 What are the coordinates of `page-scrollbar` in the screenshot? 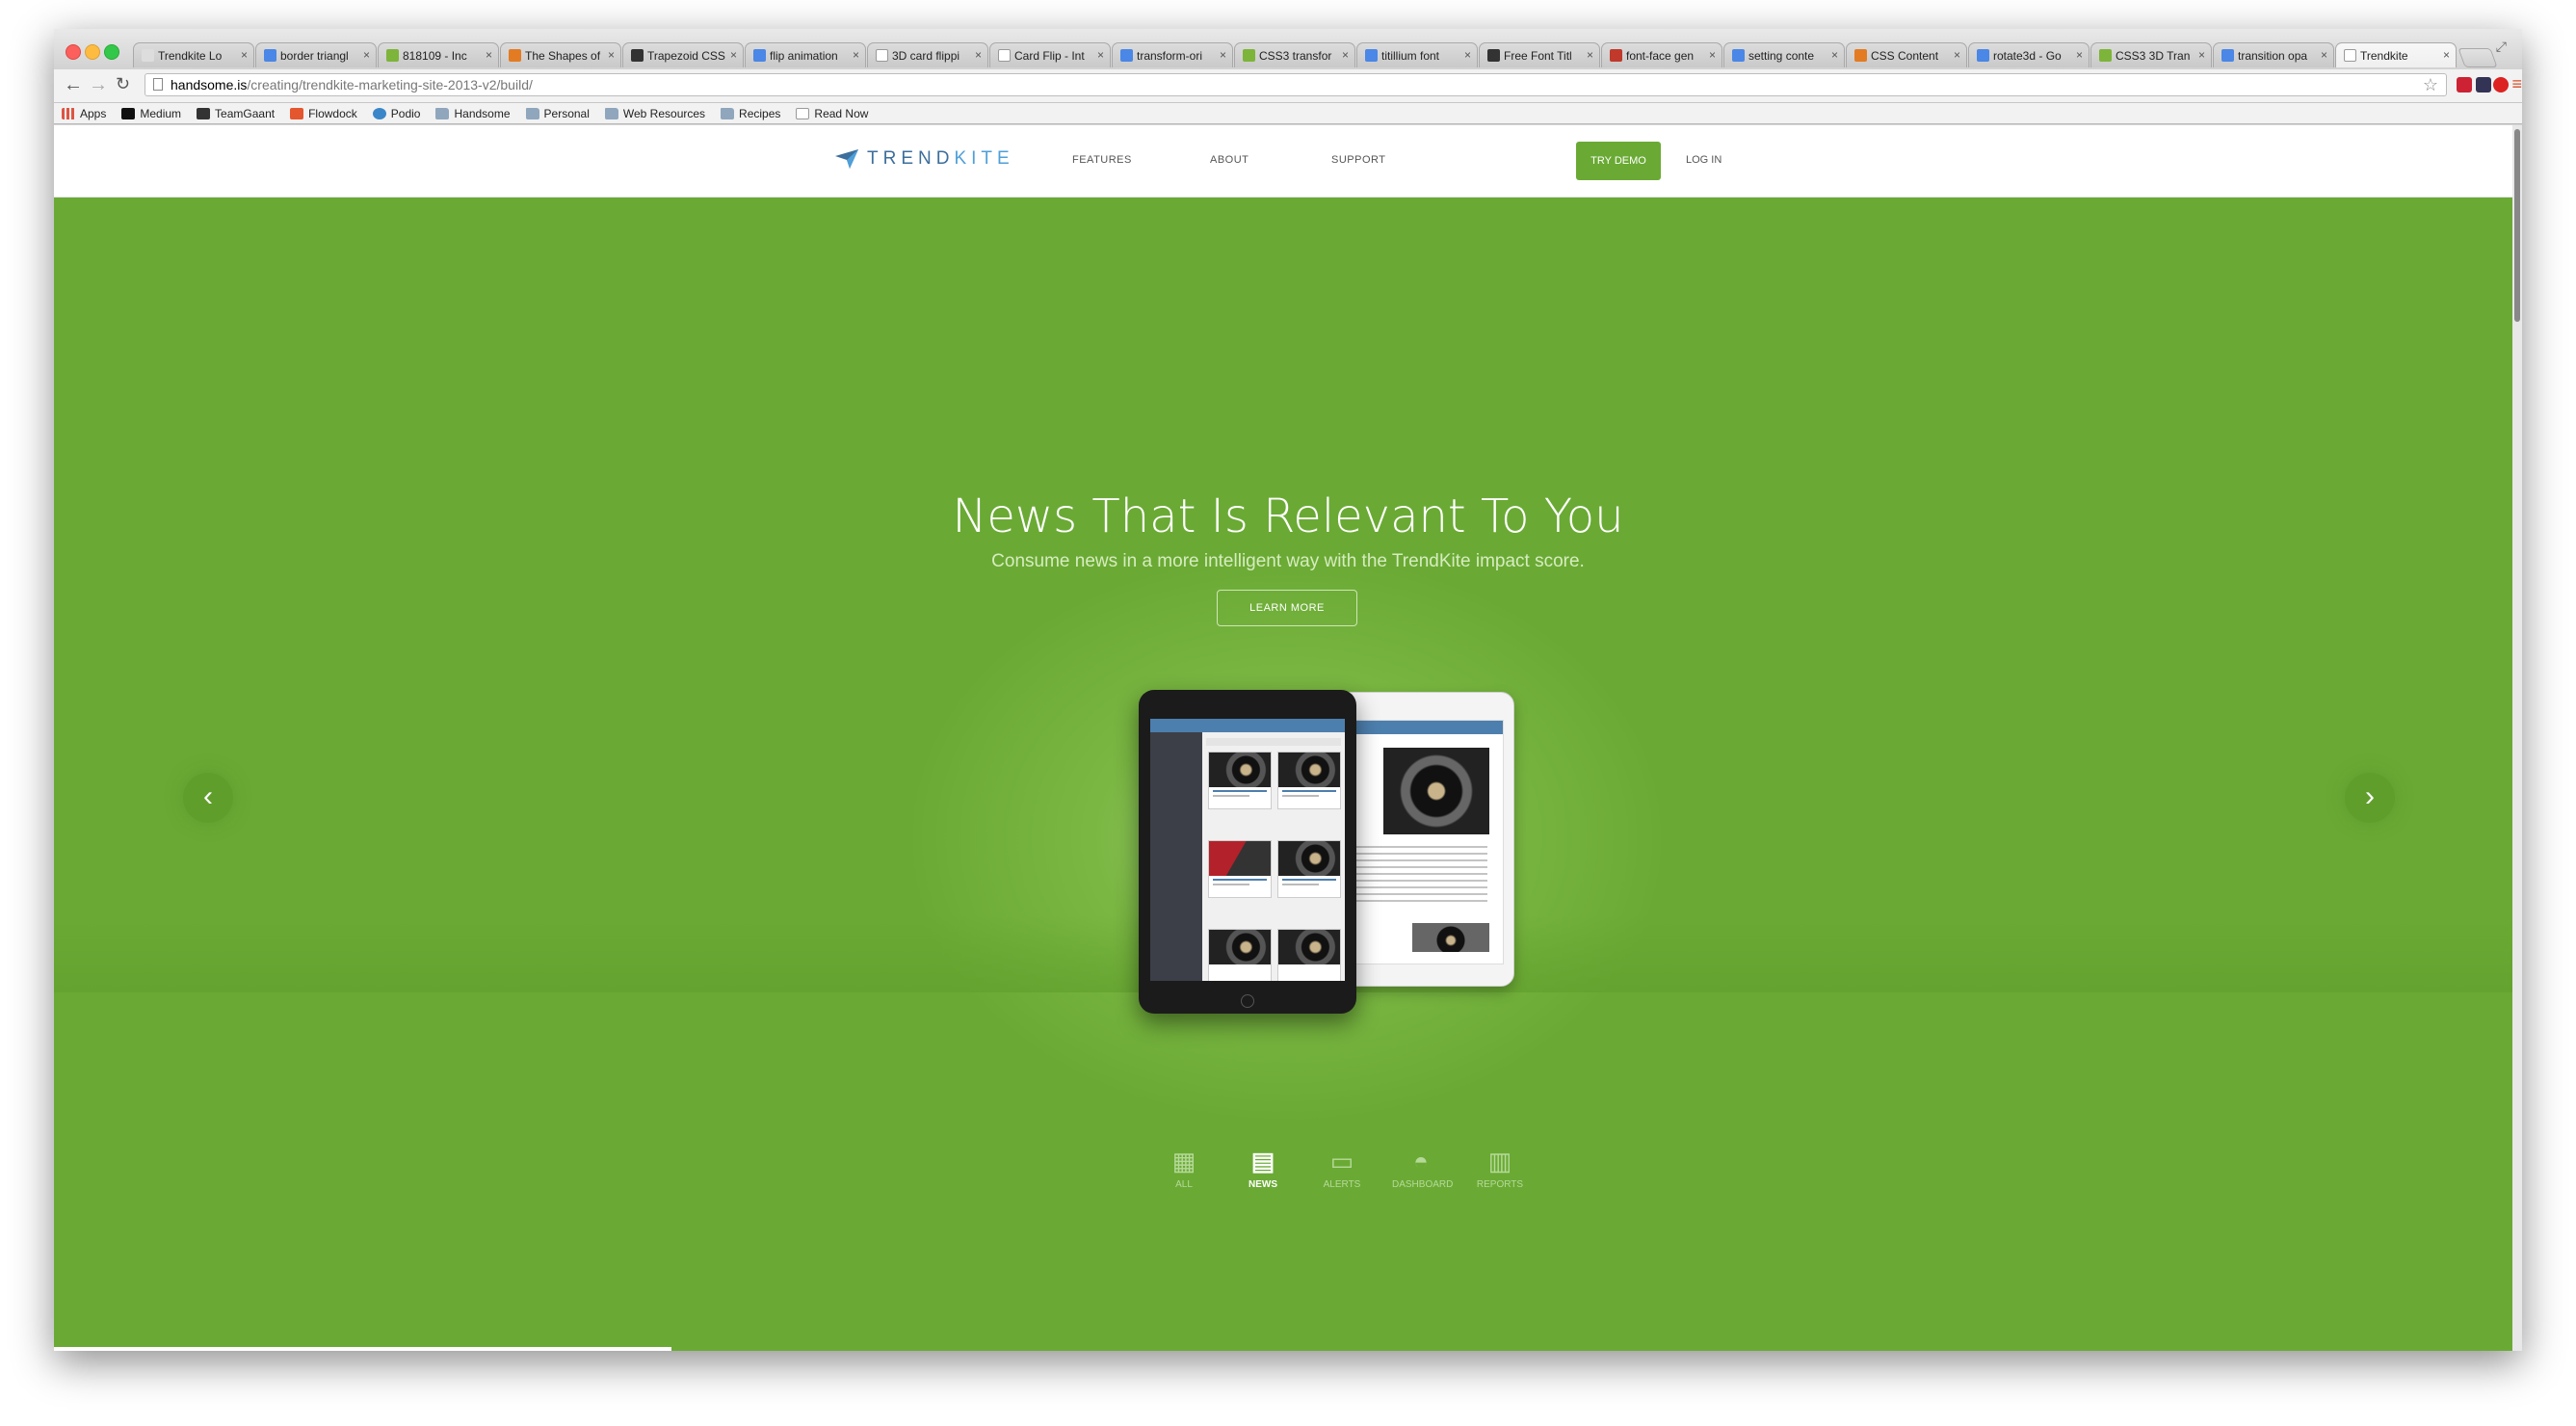 It's located at (2517, 738).